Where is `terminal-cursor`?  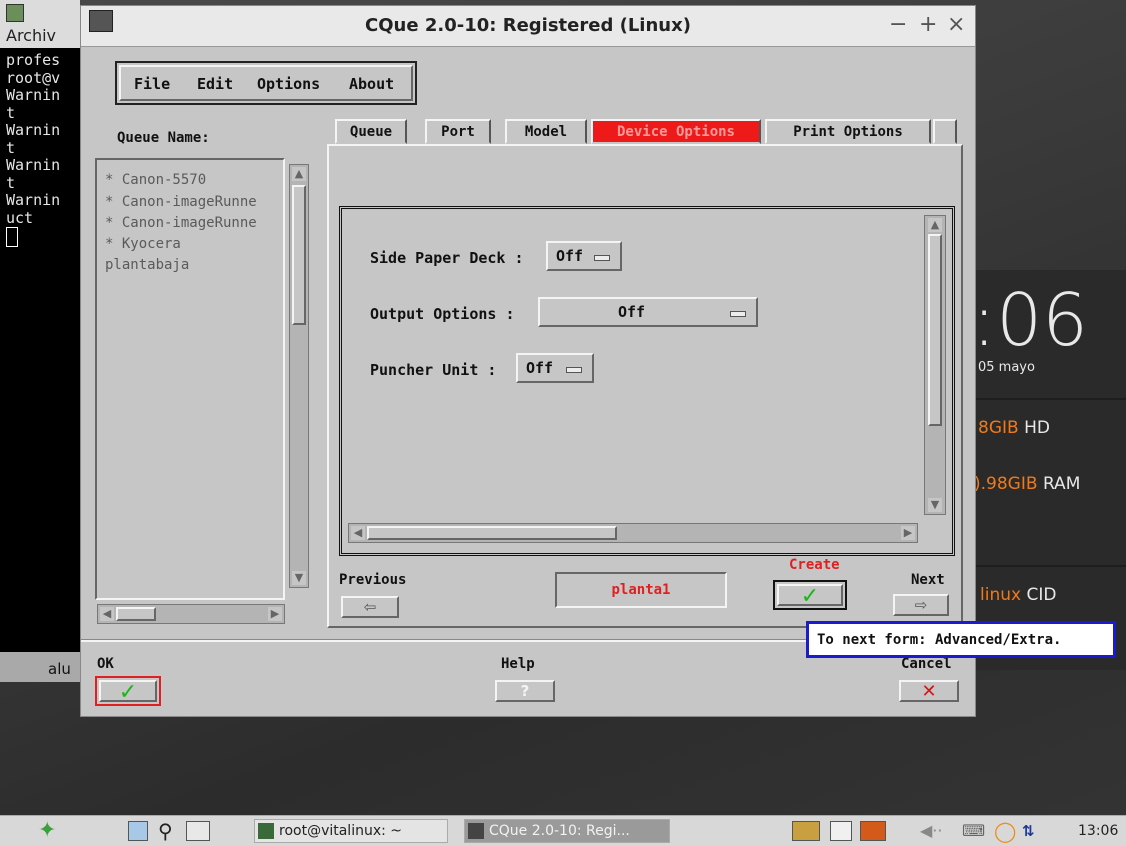
terminal-cursor is located at coordinates (12, 237).